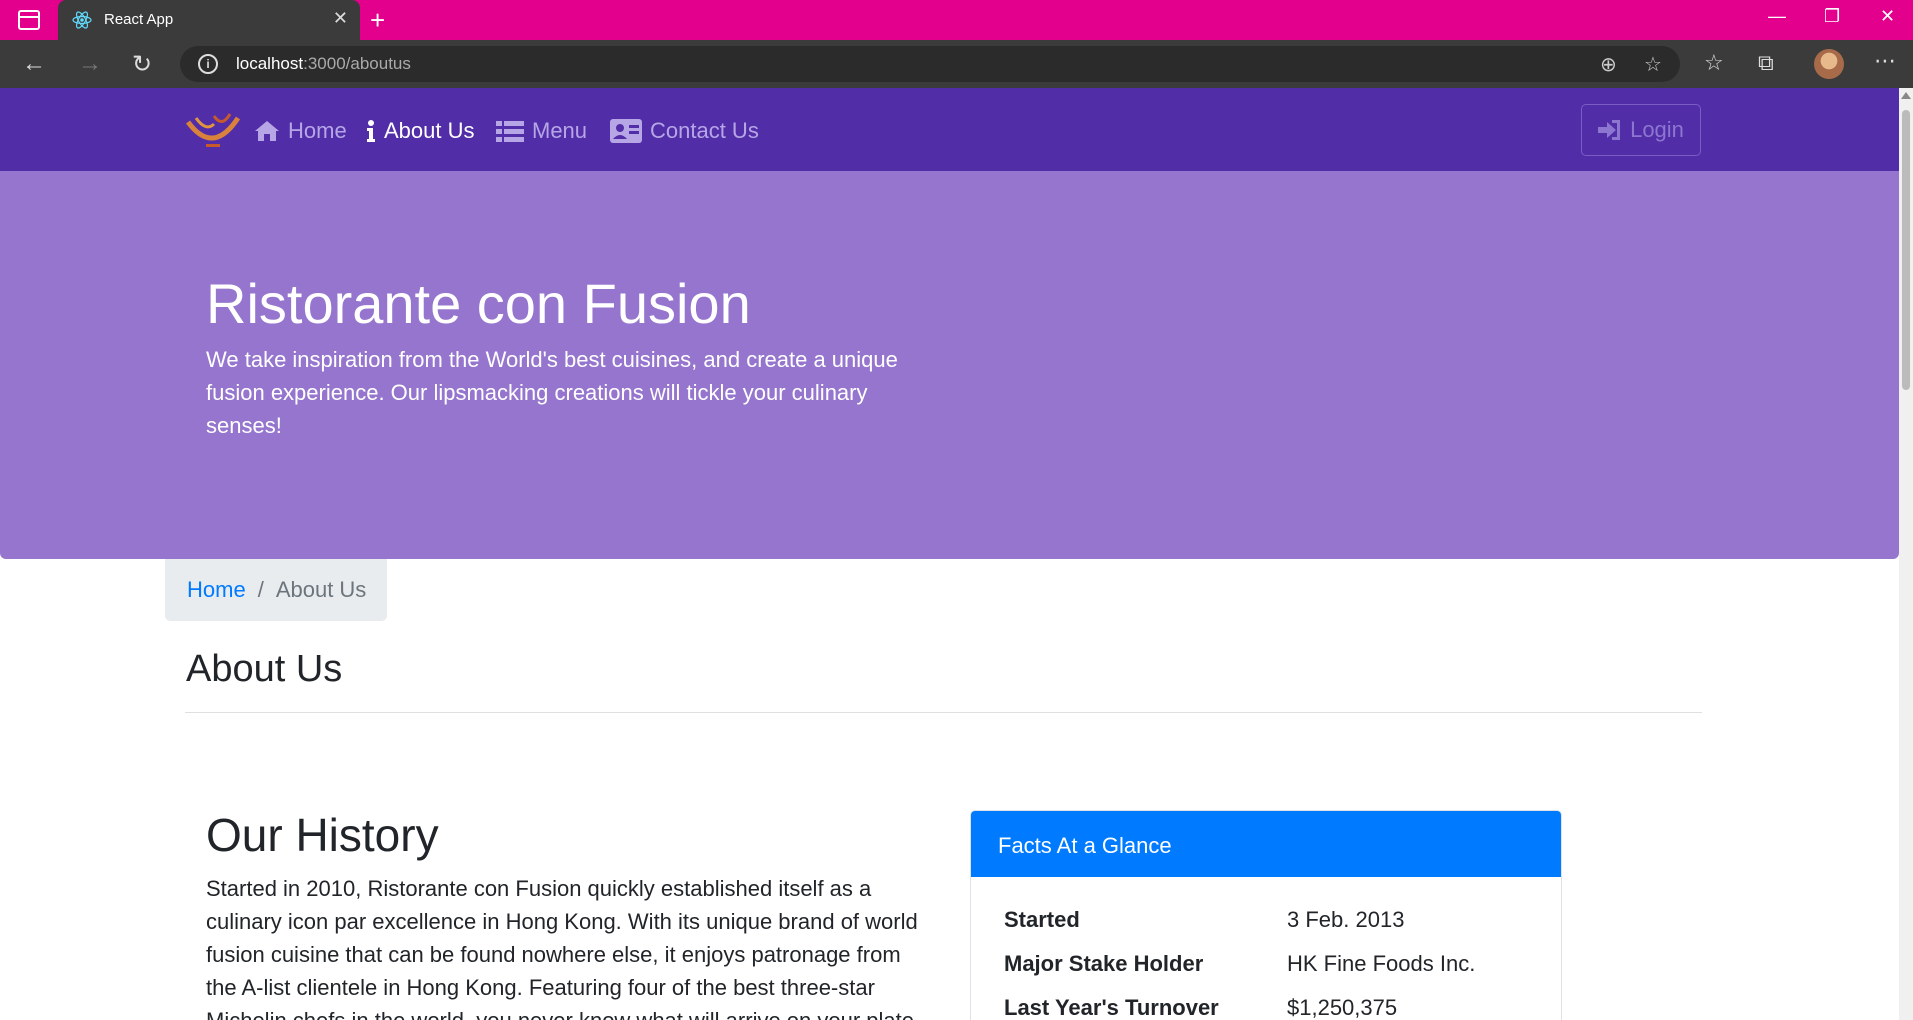 This screenshot has height=1020, width=1913. What do you see at coordinates (949, 129) in the screenshot?
I see `navbar: Home About Us Menu Contact Us Login` at bounding box center [949, 129].